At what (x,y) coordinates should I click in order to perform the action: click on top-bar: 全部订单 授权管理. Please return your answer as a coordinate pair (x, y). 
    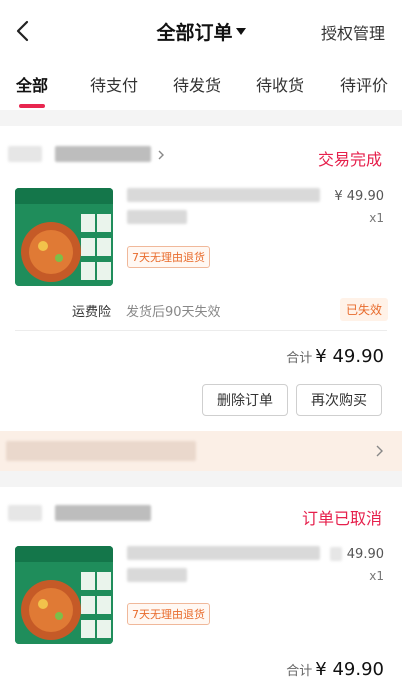
    Looking at the image, I should click on (201, 31).